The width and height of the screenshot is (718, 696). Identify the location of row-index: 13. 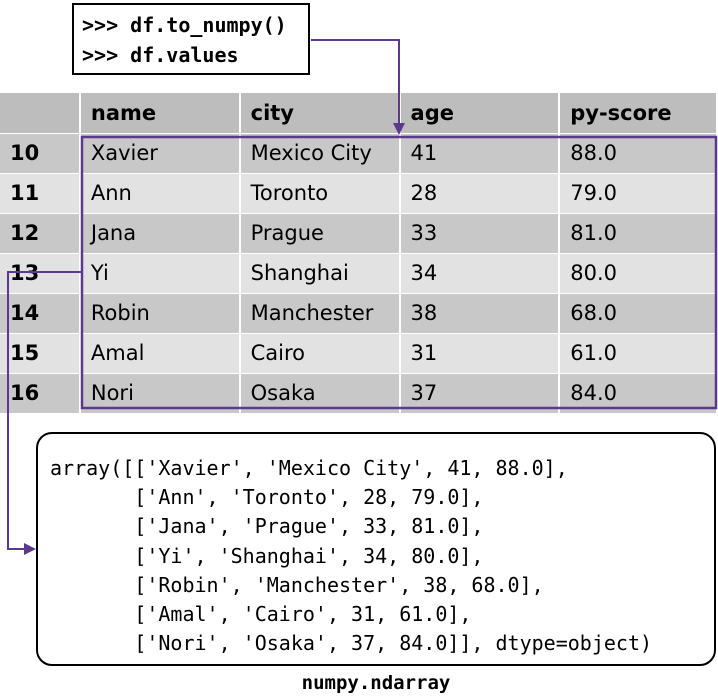
(40, 273).